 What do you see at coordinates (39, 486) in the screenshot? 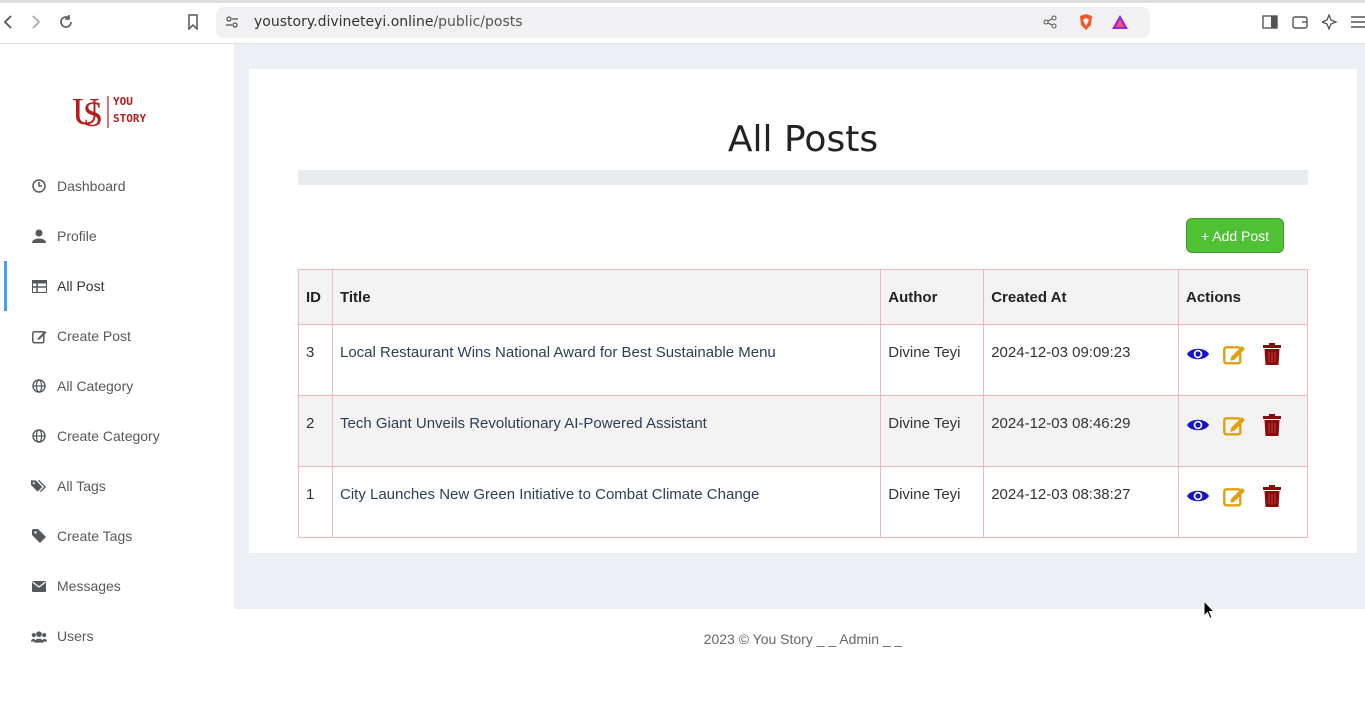
I see `tags-icon` at bounding box center [39, 486].